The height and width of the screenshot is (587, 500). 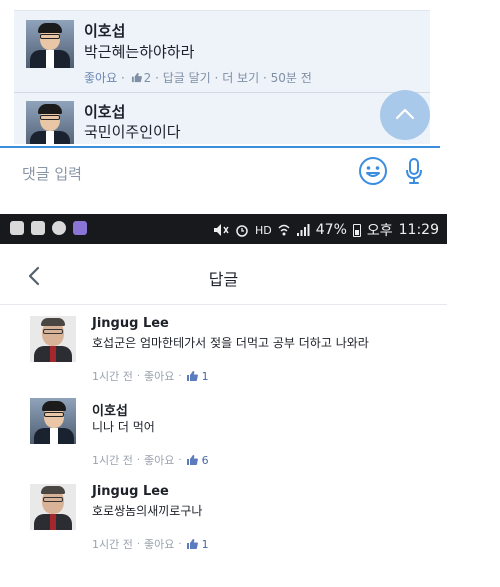 What do you see at coordinates (242, 231) in the screenshot?
I see `alarm-icon` at bounding box center [242, 231].